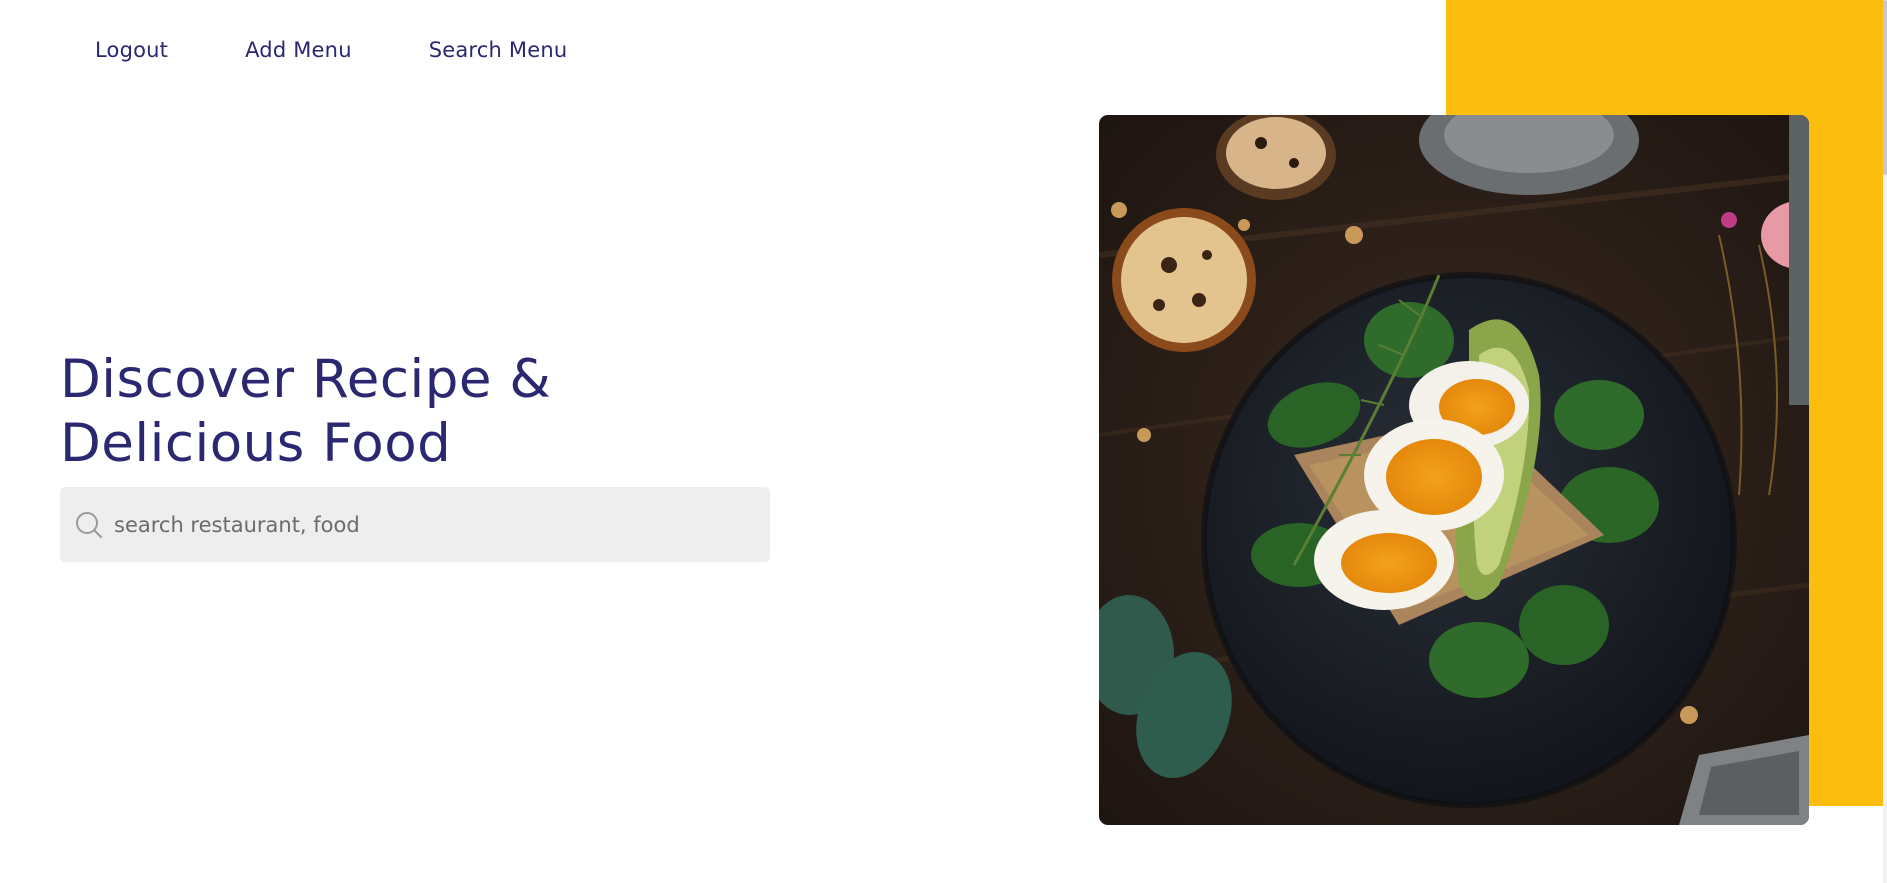  What do you see at coordinates (131, 50) in the screenshot?
I see `nav-logout-link: Logout` at bounding box center [131, 50].